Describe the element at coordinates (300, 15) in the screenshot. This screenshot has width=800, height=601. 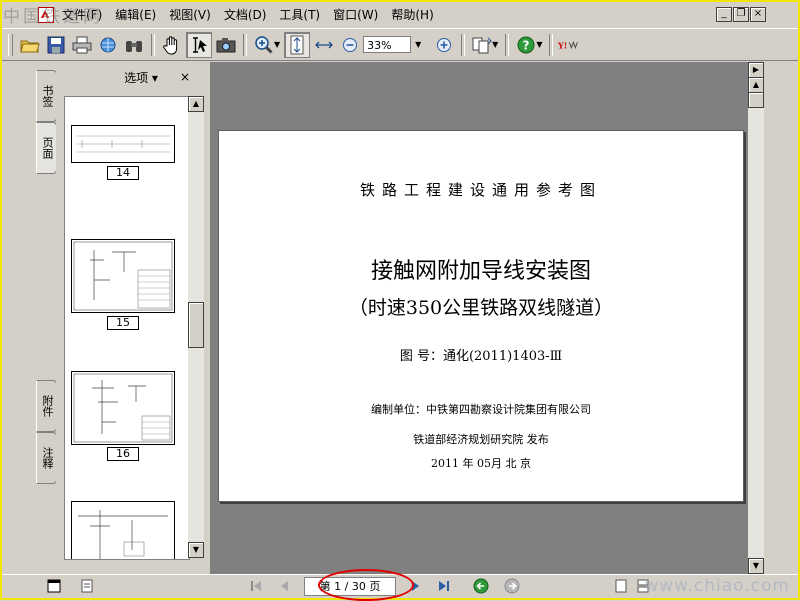
I see `menu-tools: 工具(T)` at that location.